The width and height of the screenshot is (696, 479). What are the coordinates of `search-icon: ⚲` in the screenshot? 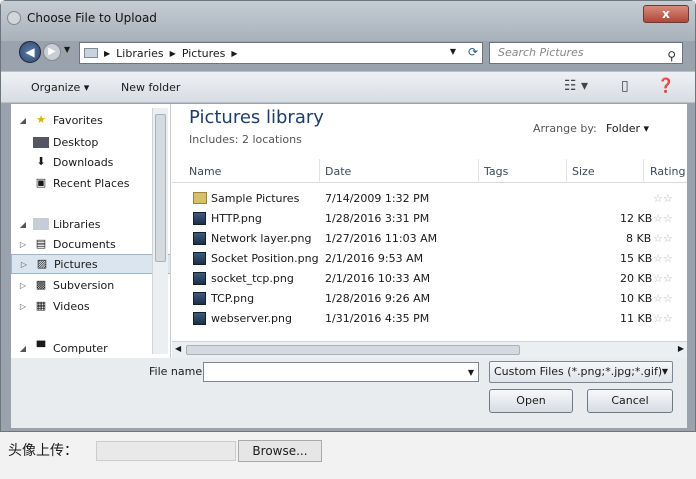 It's located at (671, 56).